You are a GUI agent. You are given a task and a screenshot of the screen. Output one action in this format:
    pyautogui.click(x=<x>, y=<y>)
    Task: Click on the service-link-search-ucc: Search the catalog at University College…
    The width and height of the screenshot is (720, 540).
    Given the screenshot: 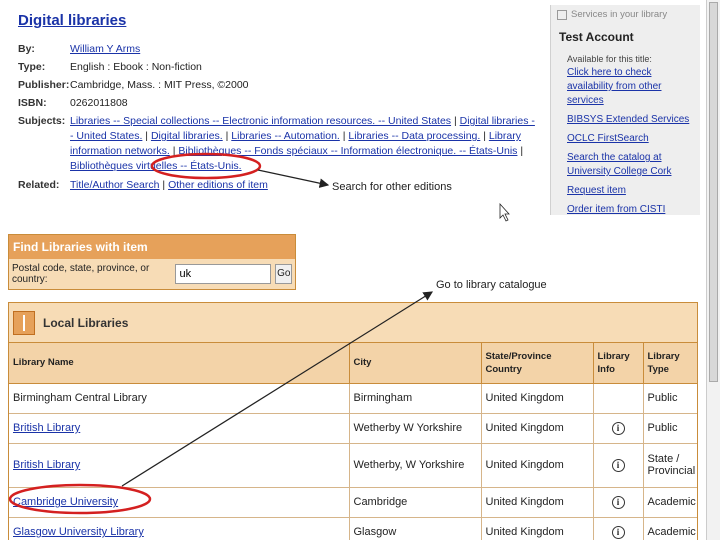 What is the action you would take?
    pyautogui.click(x=629, y=165)
    